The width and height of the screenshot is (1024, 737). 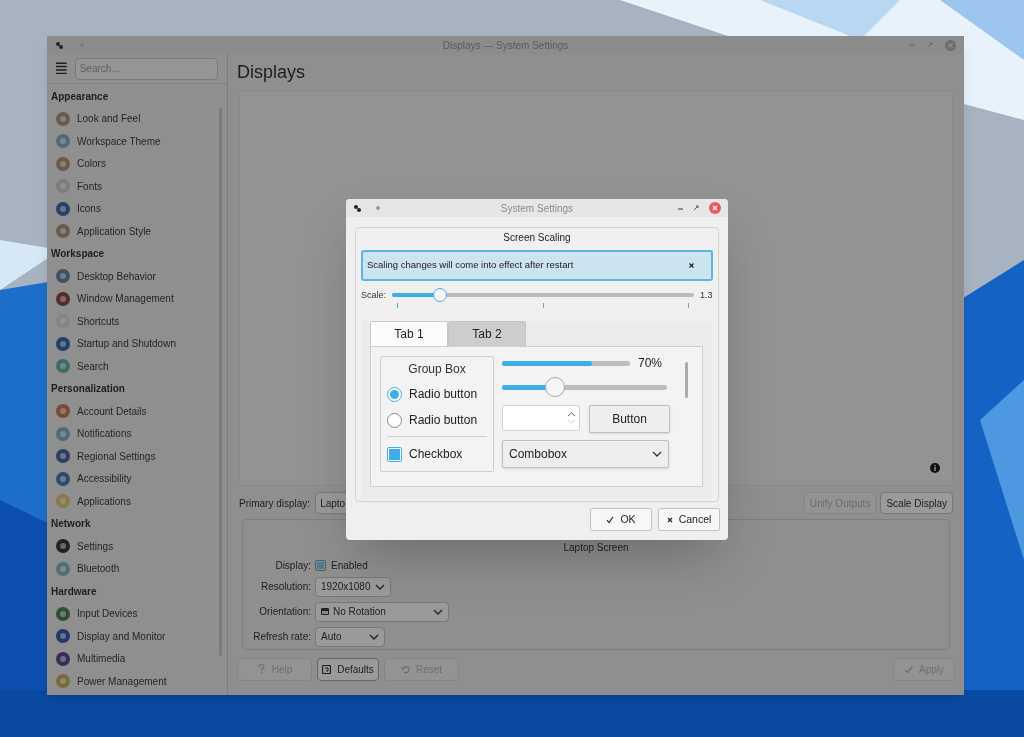 What do you see at coordinates (916, 503) in the screenshot?
I see `output-button: Scale Display` at bounding box center [916, 503].